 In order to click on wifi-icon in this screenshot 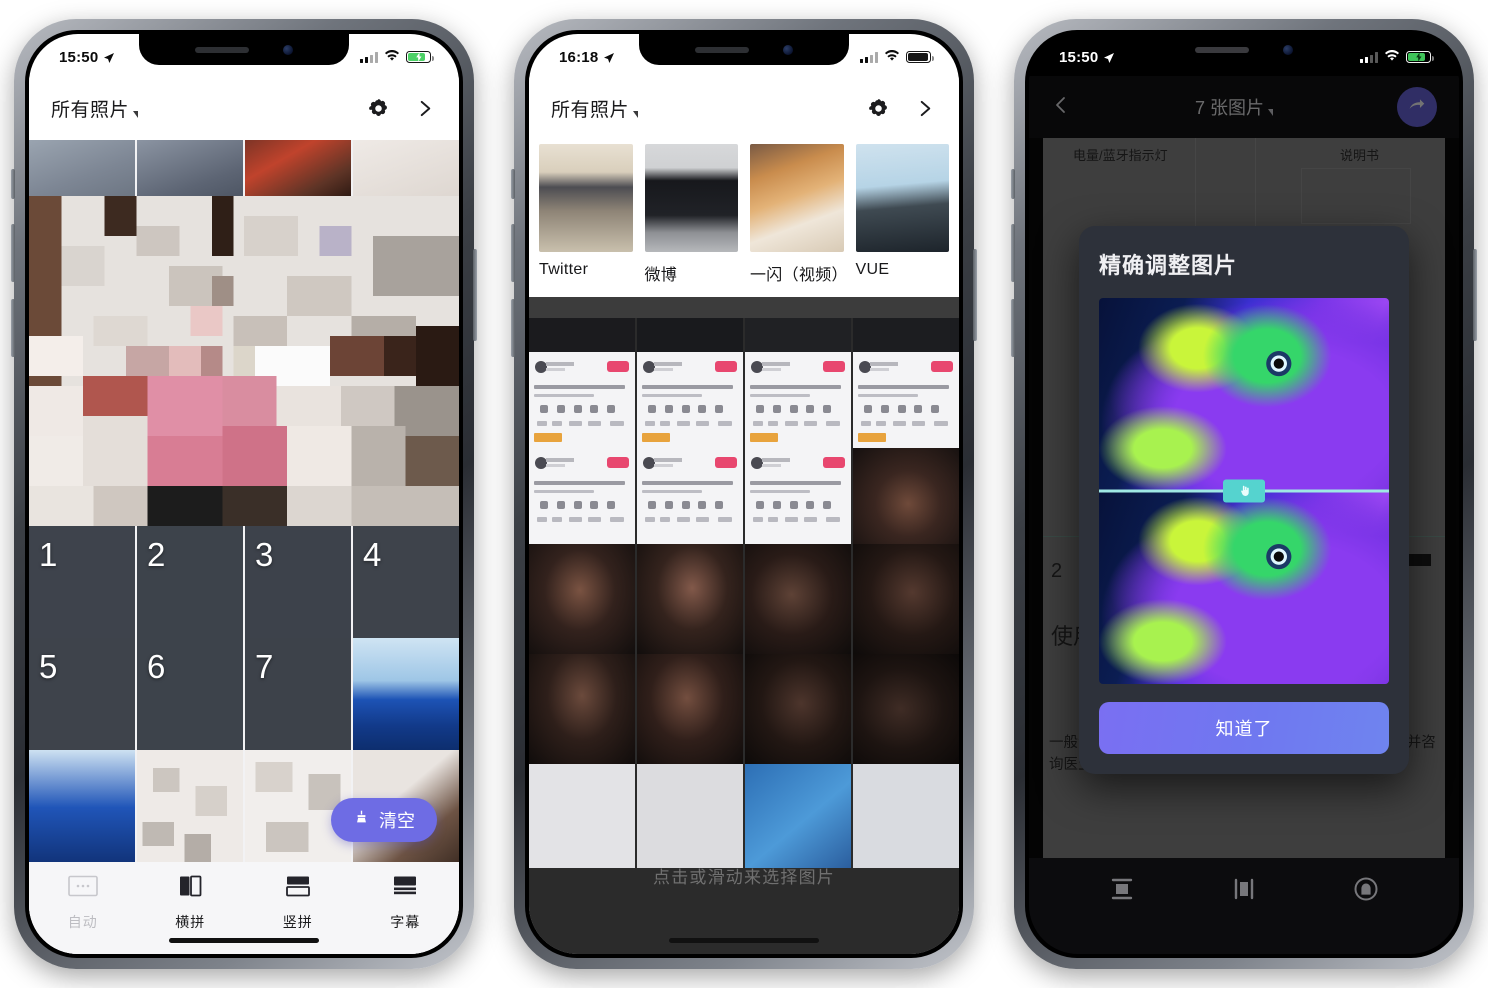, I will do `click(392, 57)`.